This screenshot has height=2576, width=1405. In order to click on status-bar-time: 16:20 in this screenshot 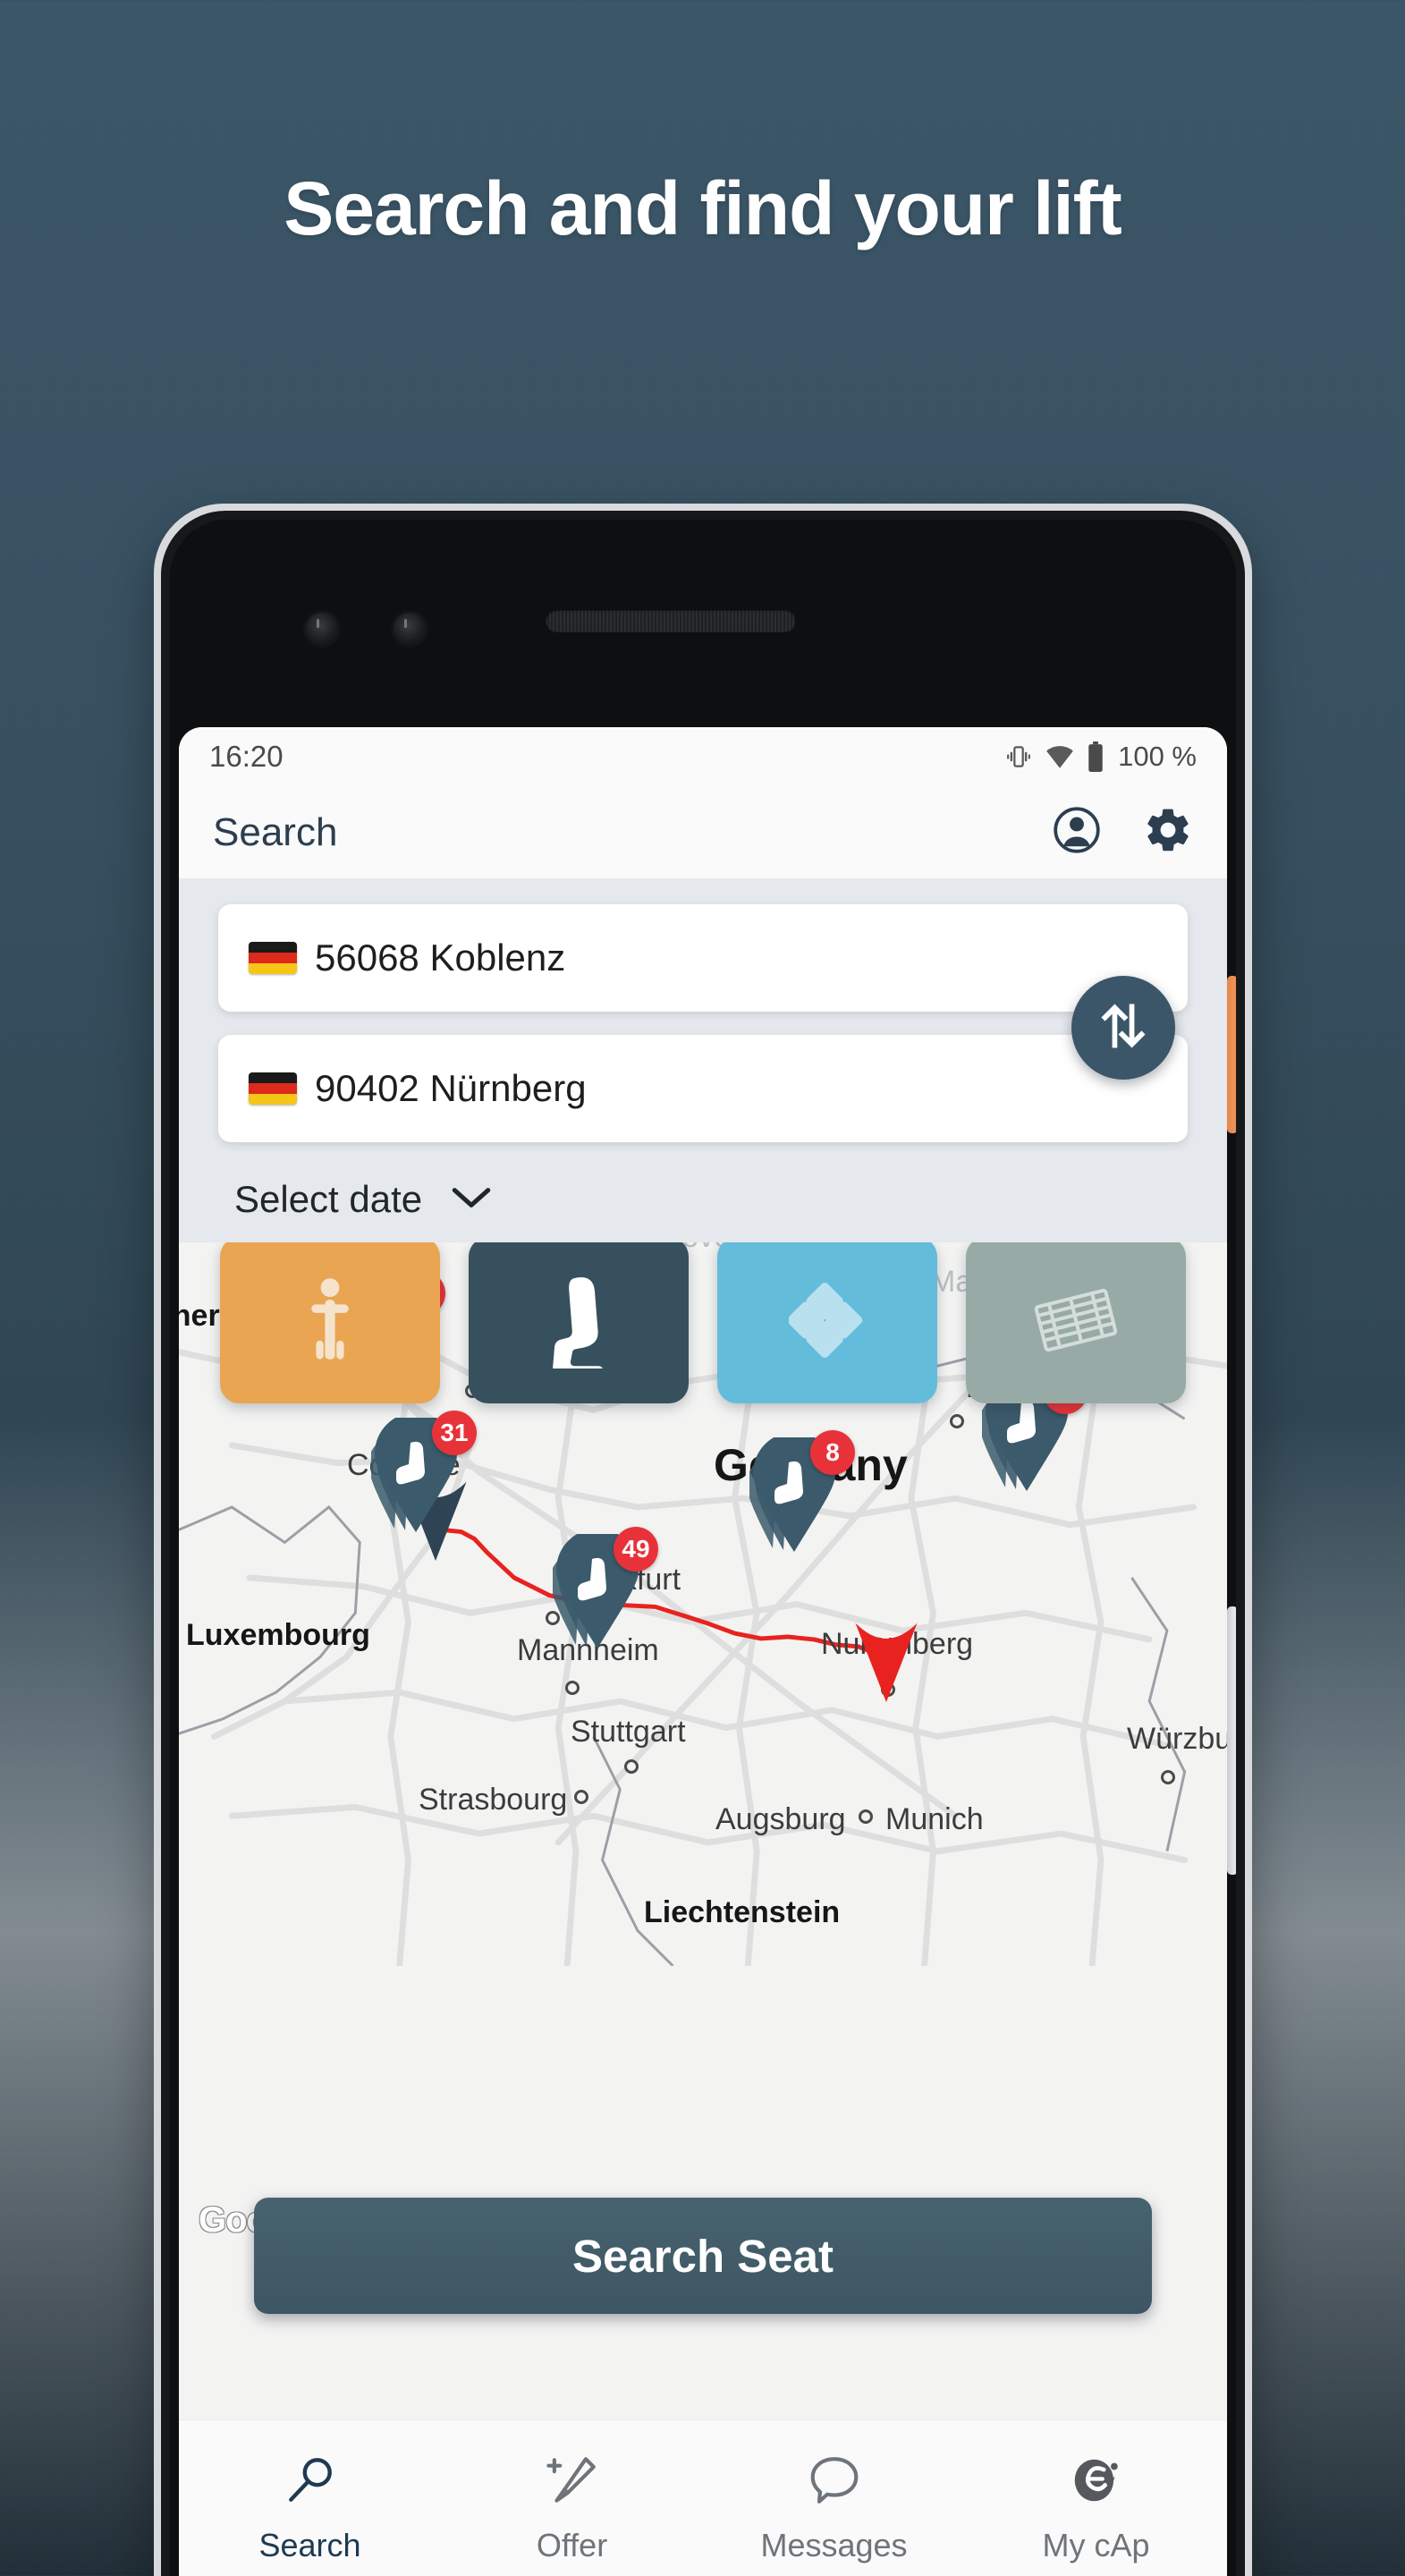, I will do `click(246, 756)`.